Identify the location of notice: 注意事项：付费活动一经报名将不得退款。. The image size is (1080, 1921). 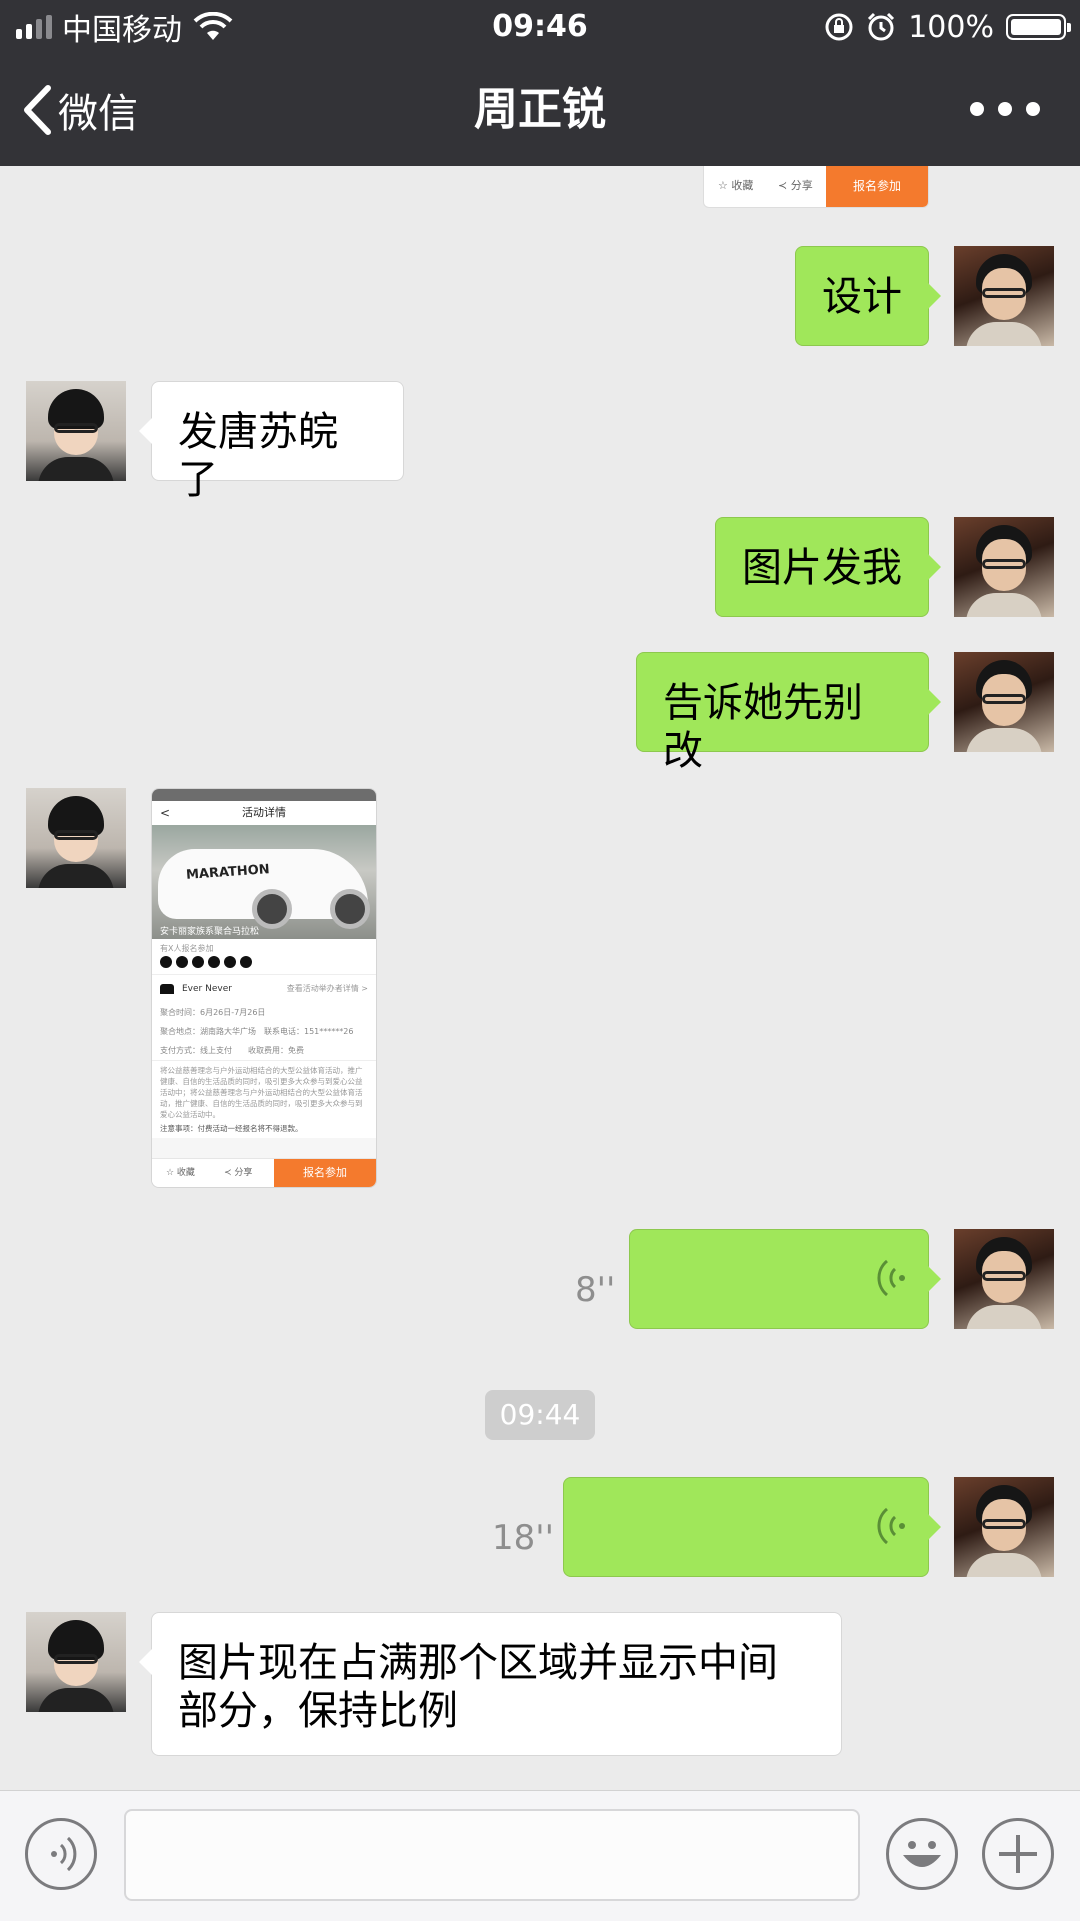
(264, 1130).